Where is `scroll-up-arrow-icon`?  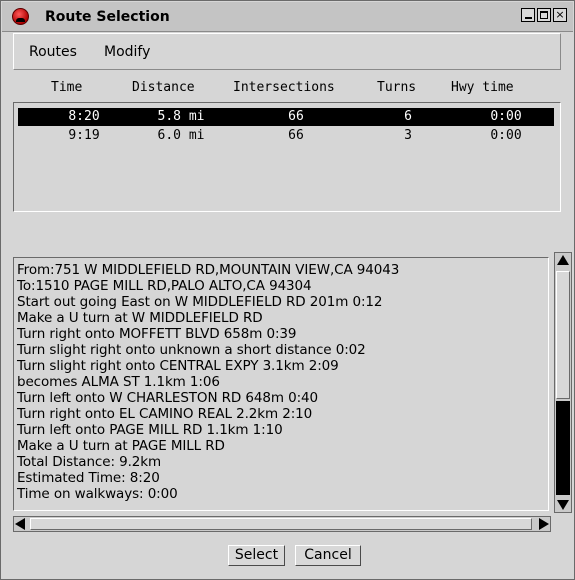
scroll-up-arrow-icon is located at coordinates (563, 260).